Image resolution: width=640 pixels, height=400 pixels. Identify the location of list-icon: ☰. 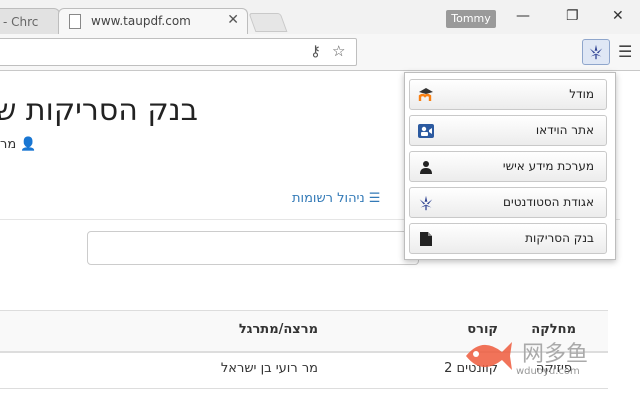
(374, 198).